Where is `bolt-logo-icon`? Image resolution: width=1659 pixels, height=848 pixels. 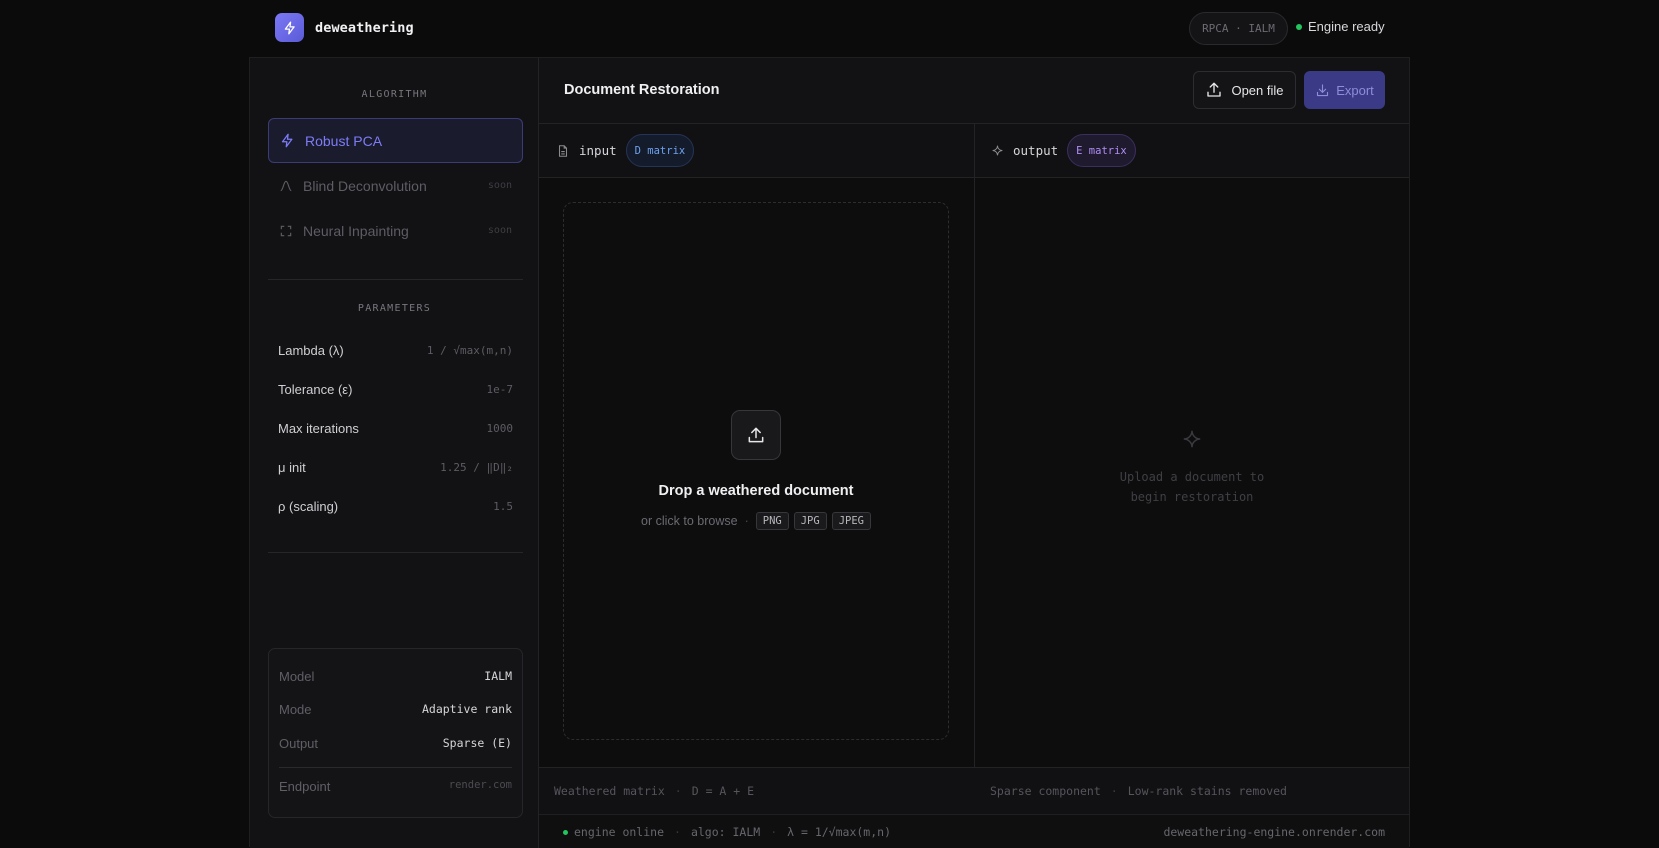 bolt-logo-icon is located at coordinates (289, 27).